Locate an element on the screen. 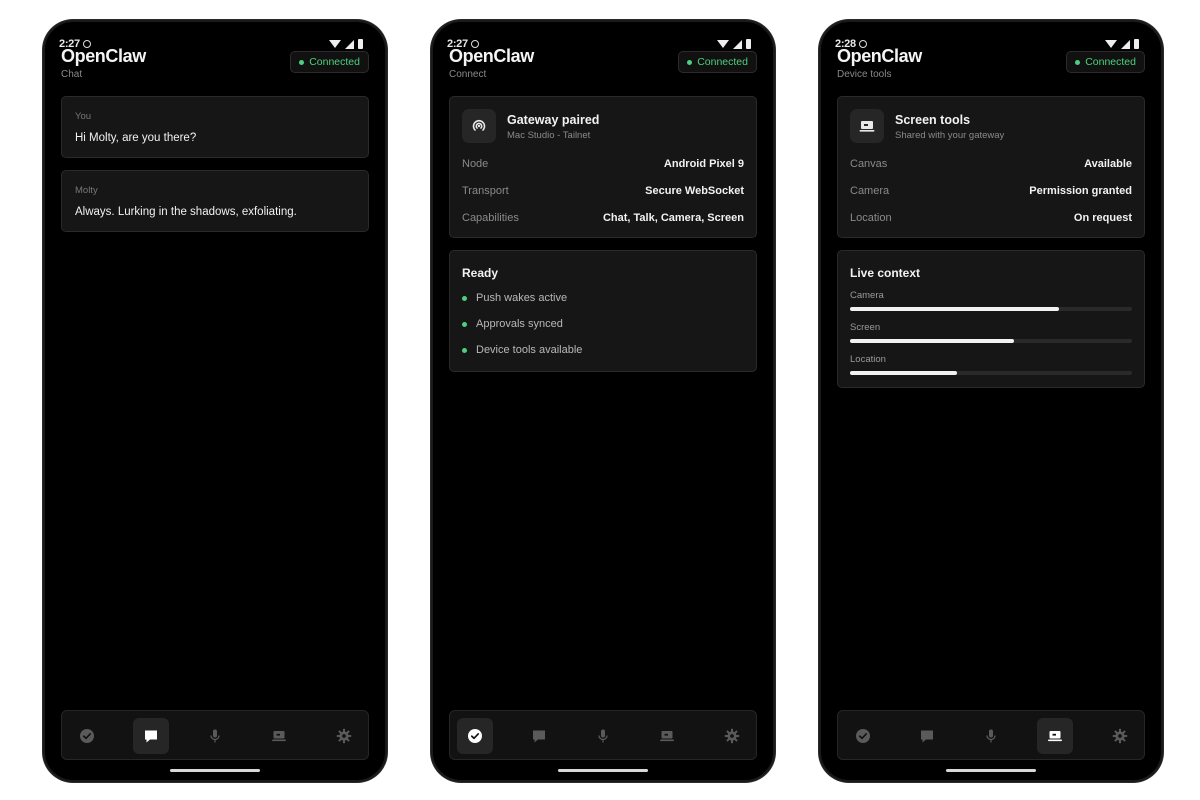 The image size is (1200, 800). progress-track-screen is located at coordinates (991, 341).